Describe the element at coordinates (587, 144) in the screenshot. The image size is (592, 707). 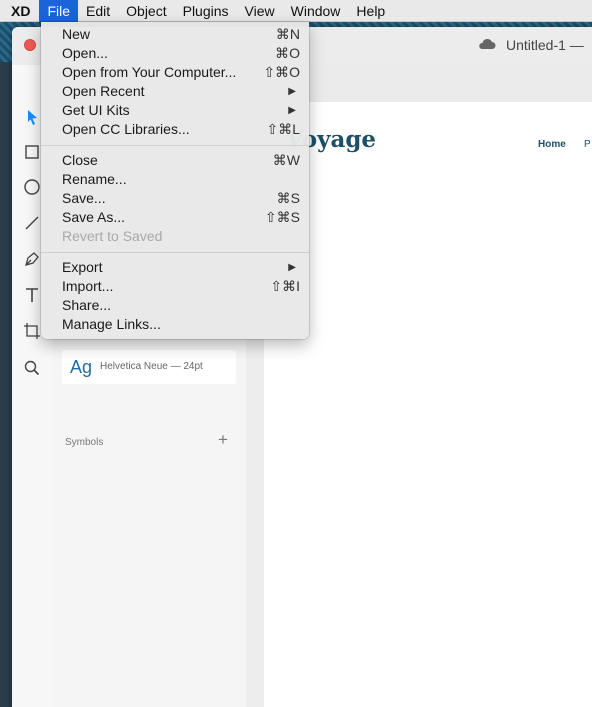
I see `artboard-nav-next: P` at that location.